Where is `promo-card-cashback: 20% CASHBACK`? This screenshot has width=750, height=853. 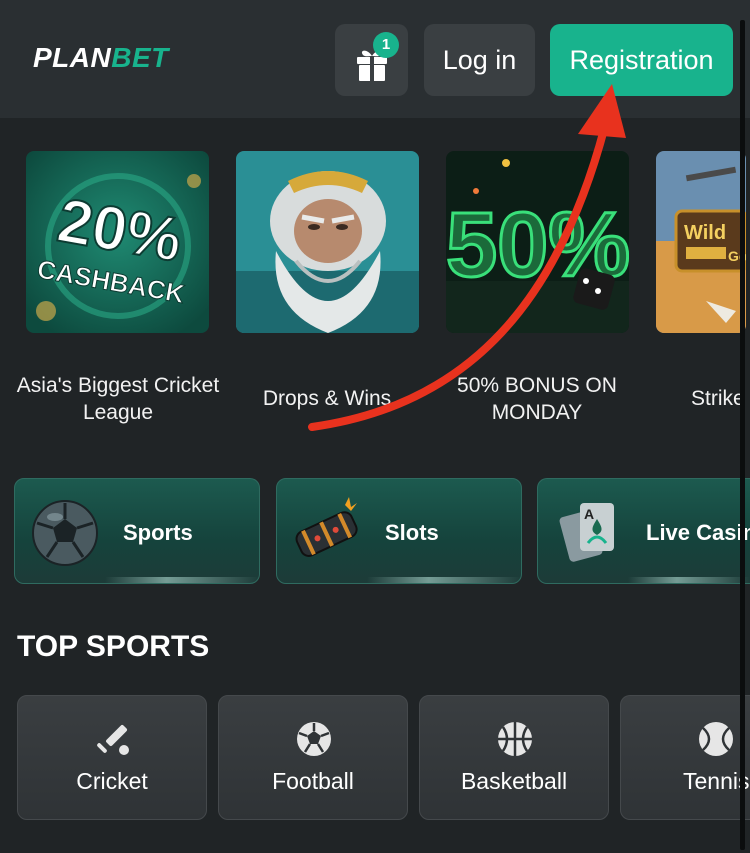 promo-card-cashback: 20% CASHBACK is located at coordinates (117, 242).